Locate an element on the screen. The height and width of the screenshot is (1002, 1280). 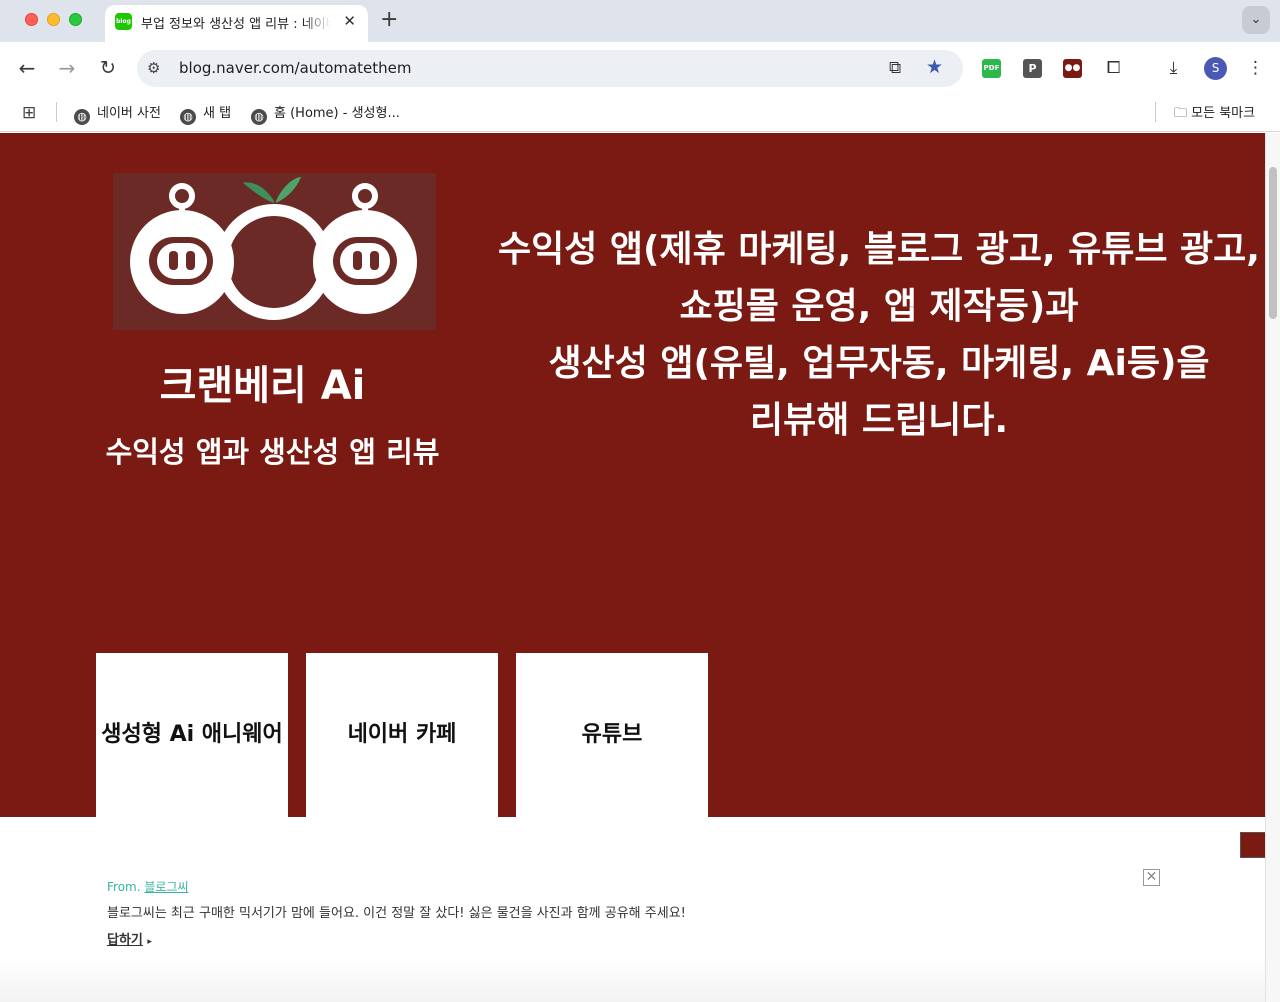
cranberry-ai-extension-icon: ●● is located at coordinates (1072, 68).